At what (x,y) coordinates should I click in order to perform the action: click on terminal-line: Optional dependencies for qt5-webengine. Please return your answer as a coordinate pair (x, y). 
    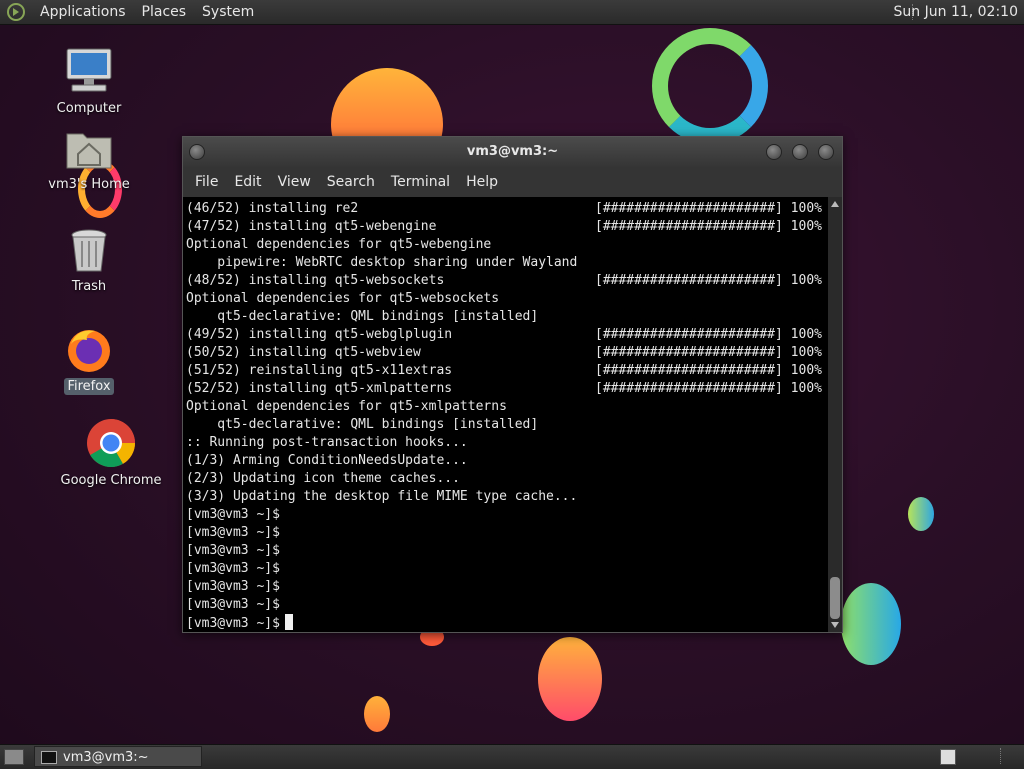
    Looking at the image, I should click on (507, 245).